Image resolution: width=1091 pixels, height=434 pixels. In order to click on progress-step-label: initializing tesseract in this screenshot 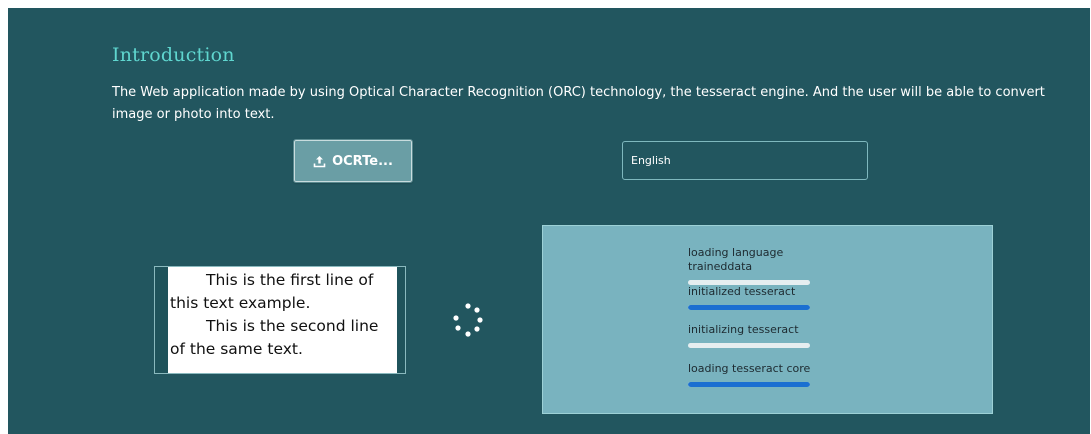, I will do `click(743, 329)`.